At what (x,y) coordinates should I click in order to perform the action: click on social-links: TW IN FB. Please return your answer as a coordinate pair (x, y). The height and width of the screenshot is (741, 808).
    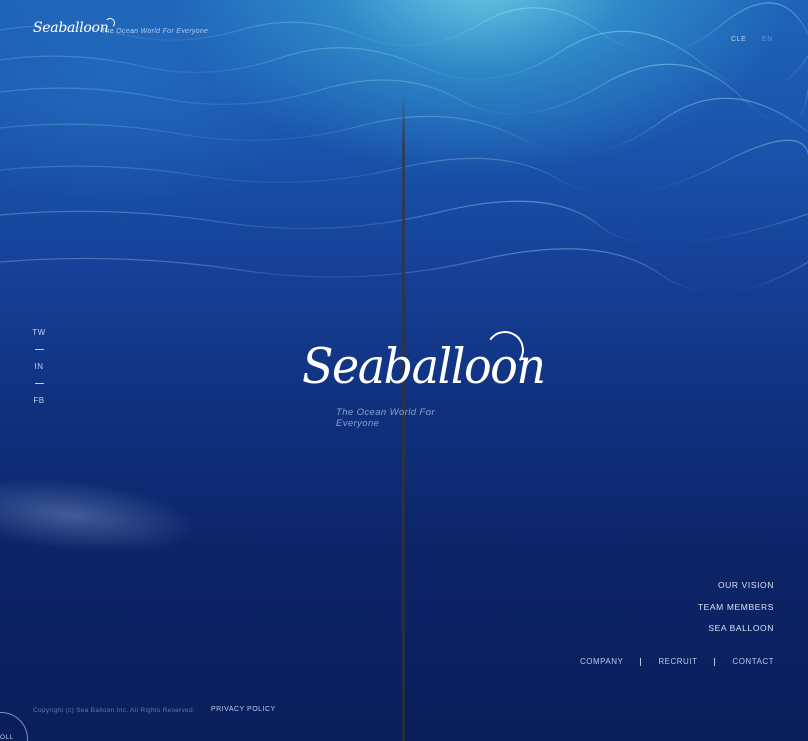
    Looking at the image, I should click on (39, 366).